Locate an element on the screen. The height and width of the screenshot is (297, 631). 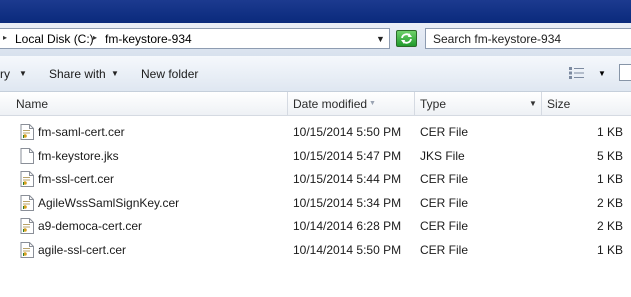
file-name: AgileWssSamlSignKey.cer is located at coordinates (108, 203).